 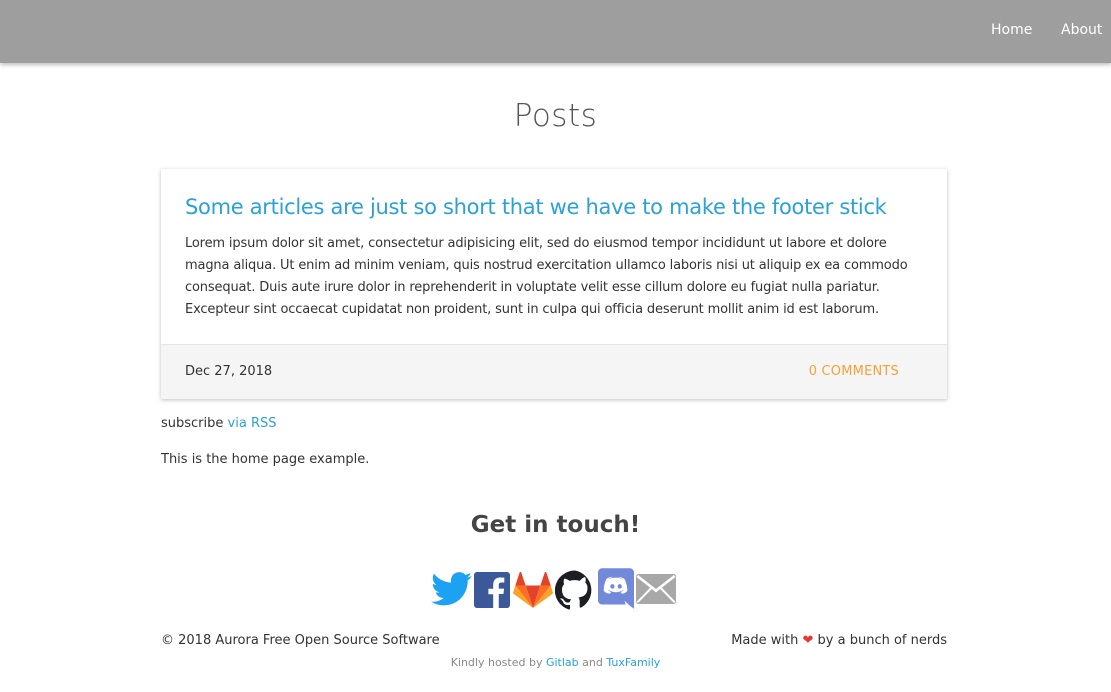 What do you see at coordinates (616, 588) in the screenshot?
I see `discord-icon` at bounding box center [616, 588].